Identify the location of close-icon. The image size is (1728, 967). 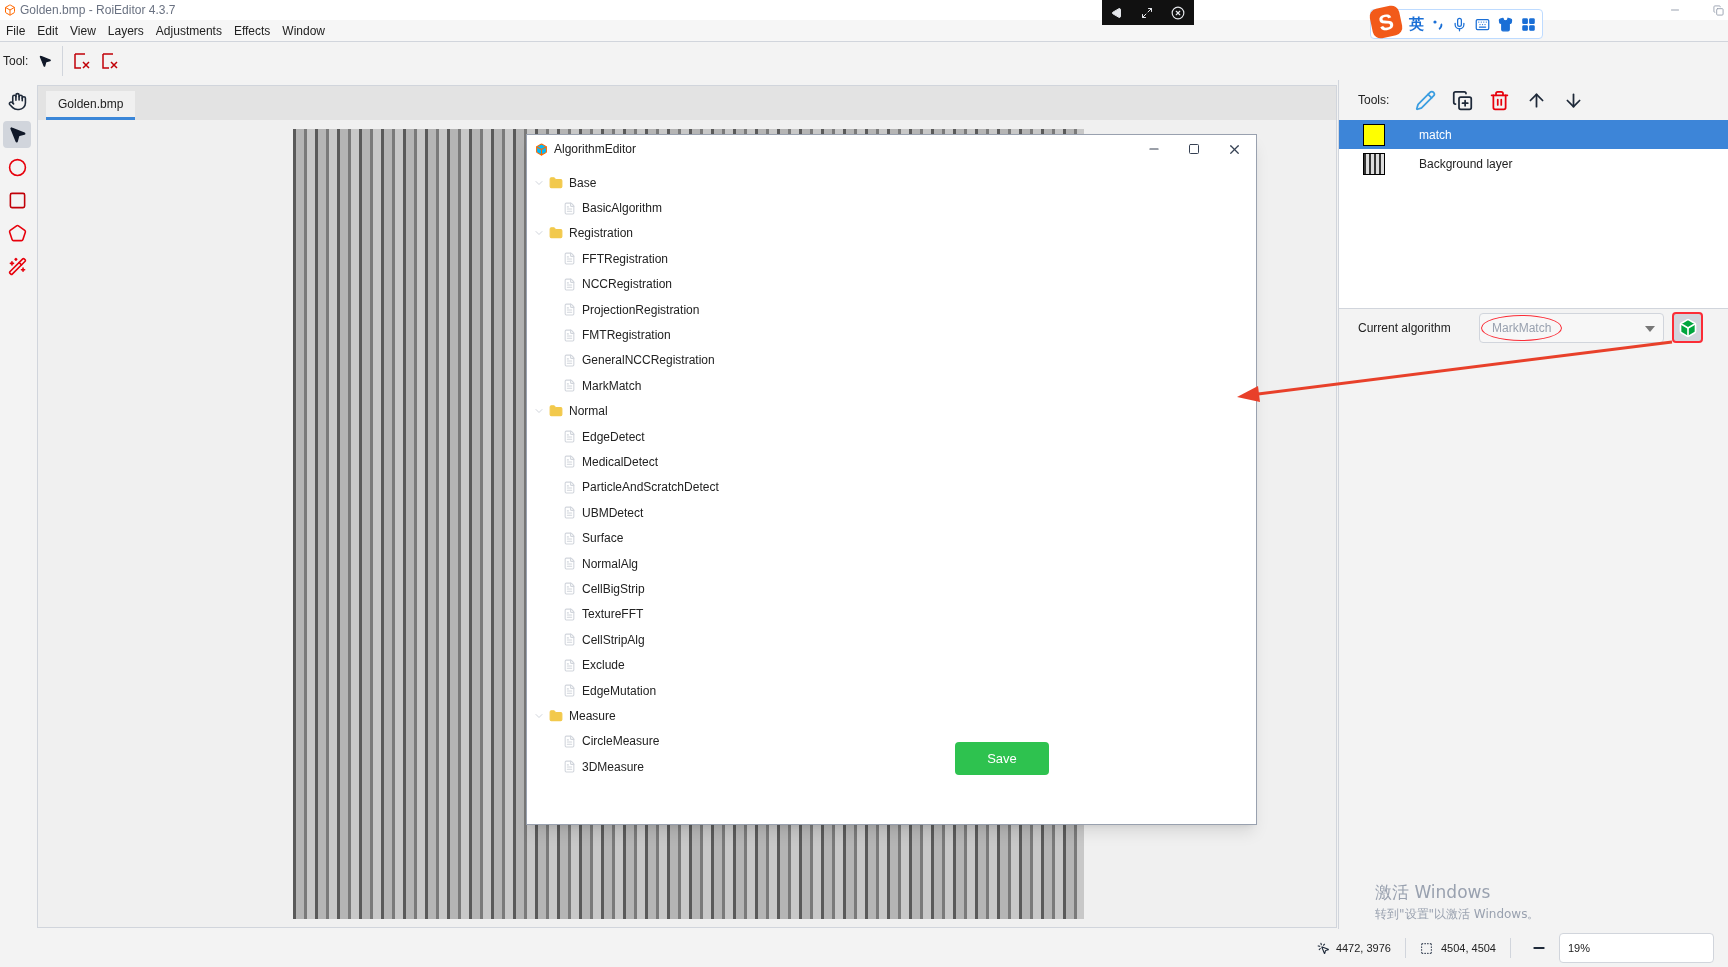
(1178, 12).